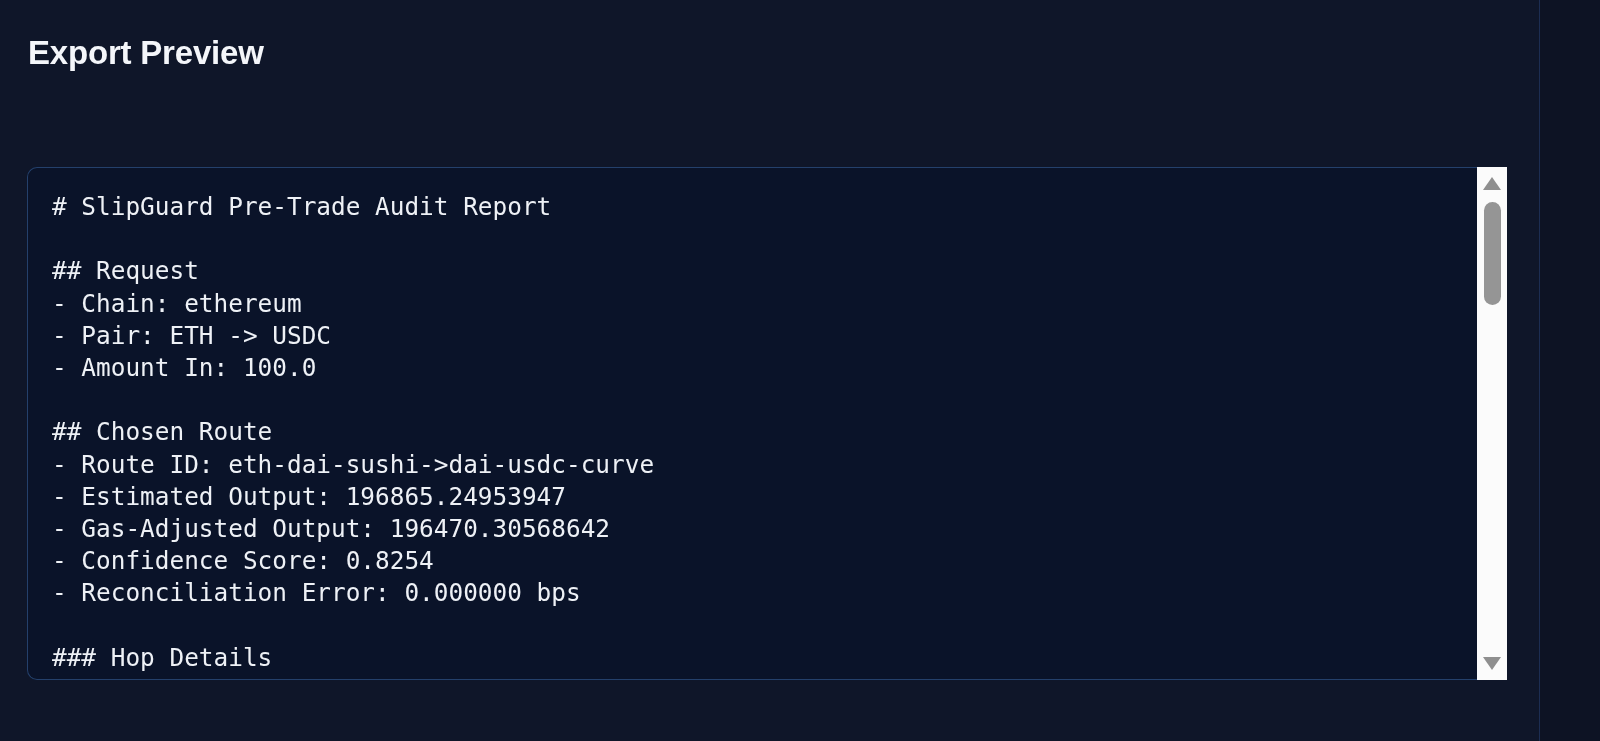  I want to click on report-line: - Pair: ETH -> USDC, so click(191, 335).